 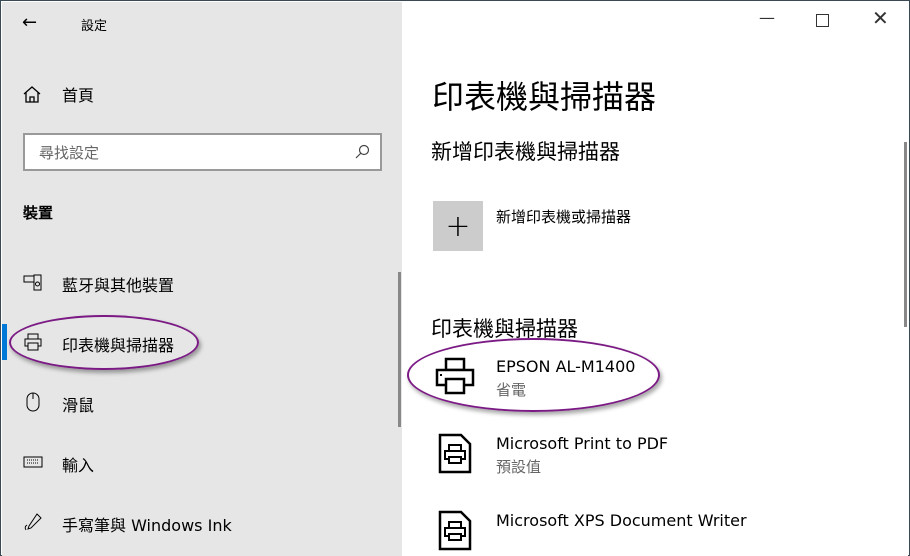 What do you see at coordinates (78, 95) in the screenshot?
I see `home-label: 首頁` at bounding box center [78, 95].